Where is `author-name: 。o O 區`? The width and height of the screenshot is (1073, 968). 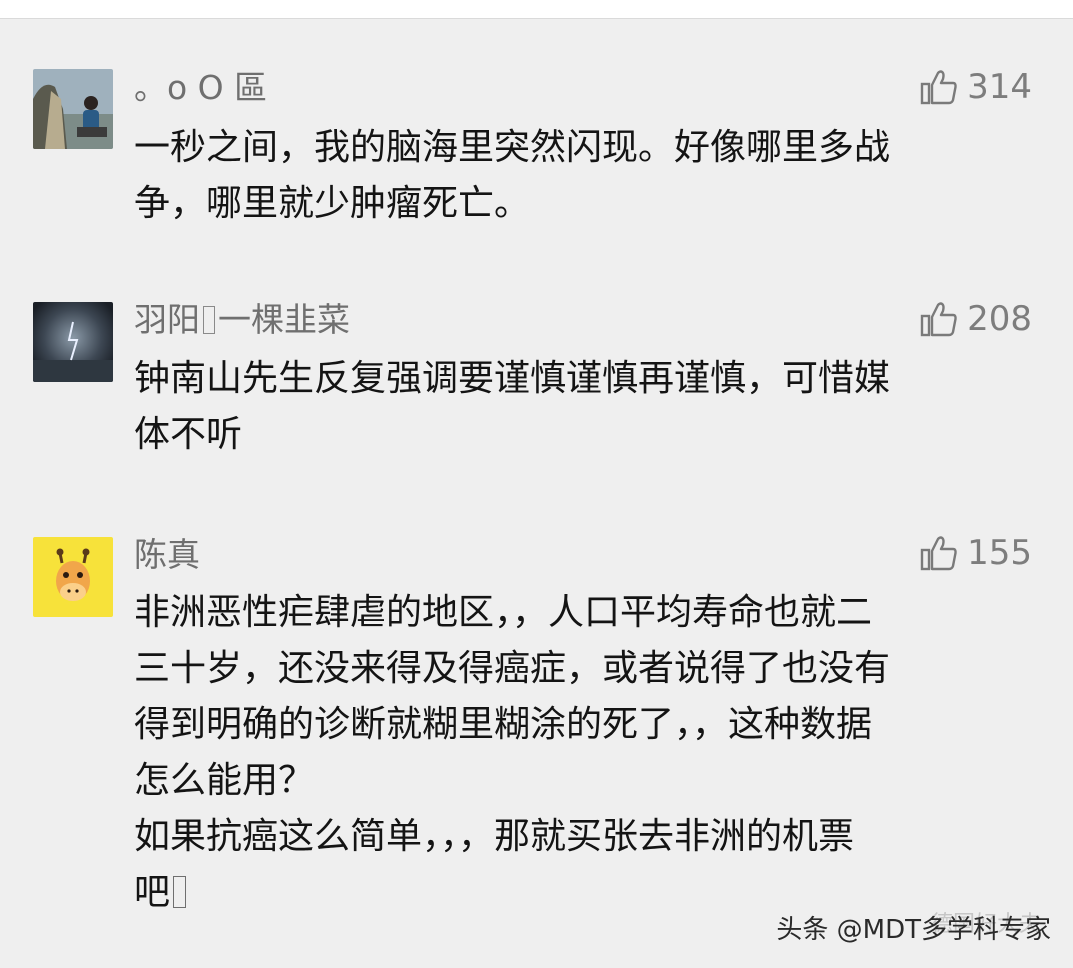
author-name: 。o O 區 is located at coordinates (201, 87).